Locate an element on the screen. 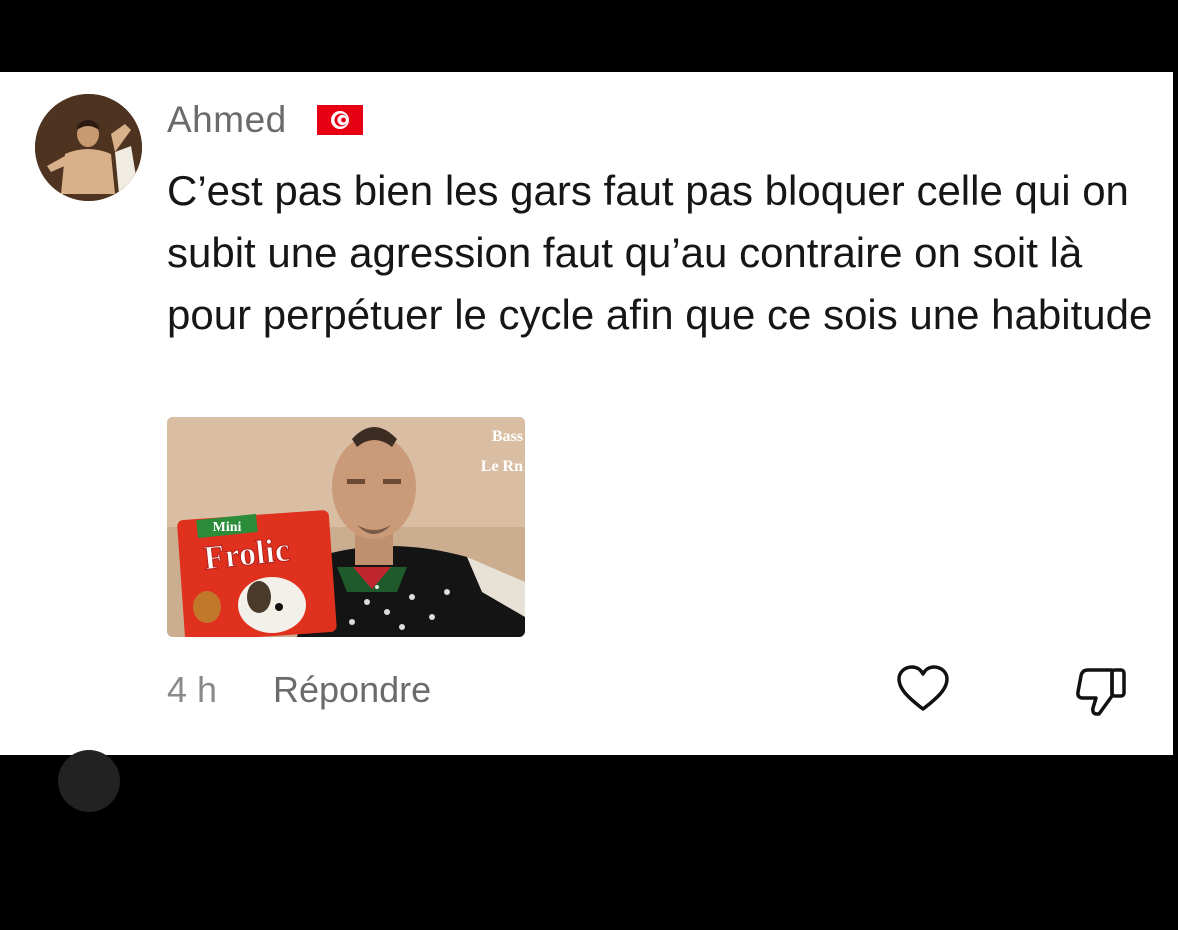 This screenshot has height=930, width=1178. overlay-text-line1: Bass is located at coordinates (507, 436).